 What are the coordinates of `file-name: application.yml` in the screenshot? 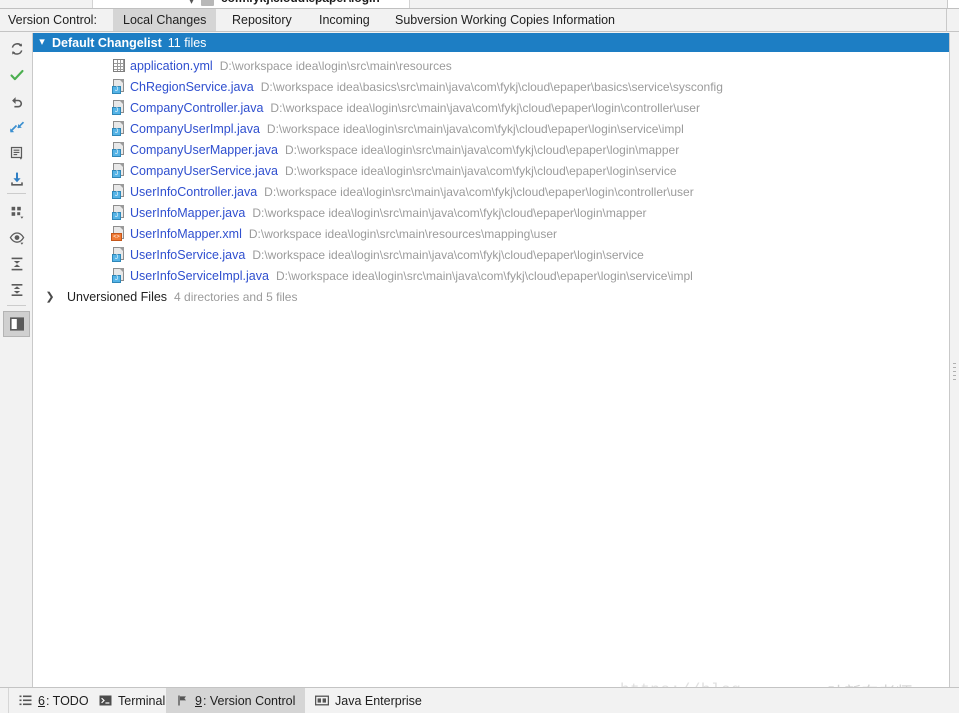 It's located at (171, 65).